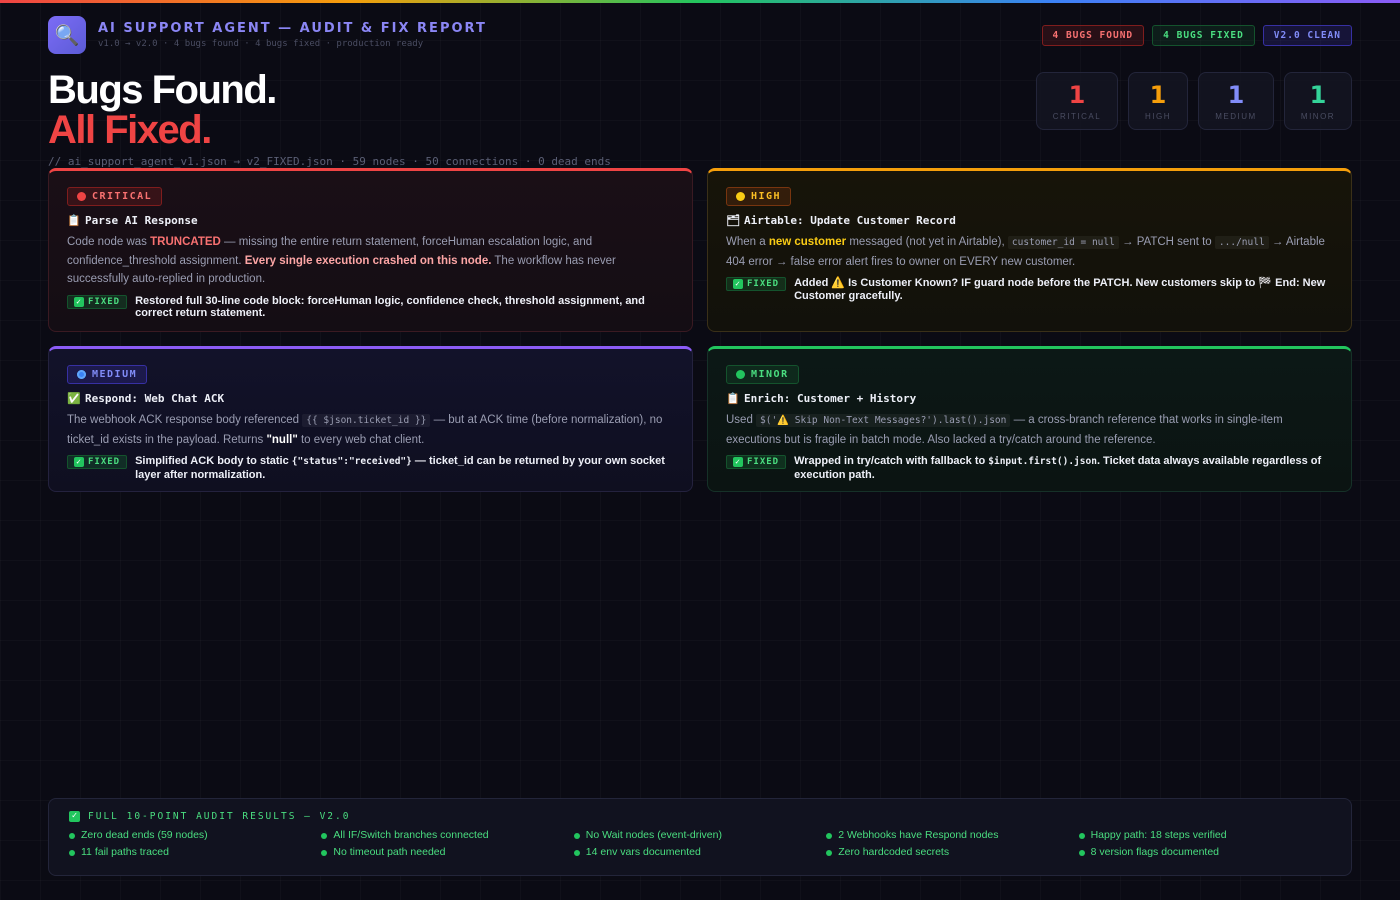  Describe the element at coordinates (282, 439) in the screenshot. I see `desc-highlight: "null"` at that location.